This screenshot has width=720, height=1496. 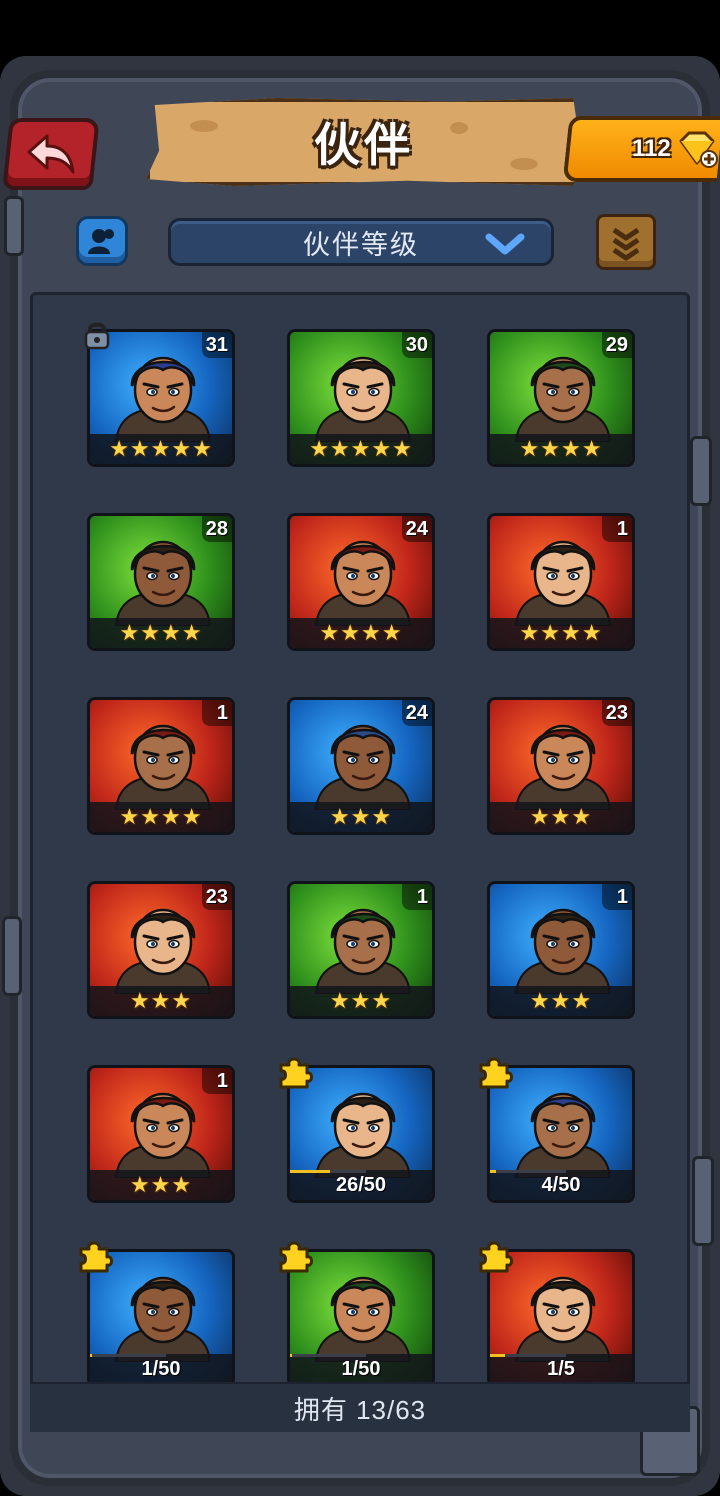 What do you see at coordinates (361, 1185) in the screenshot?
I see `hero-card-footer: 26/50` at bounding box center [361, 1185].